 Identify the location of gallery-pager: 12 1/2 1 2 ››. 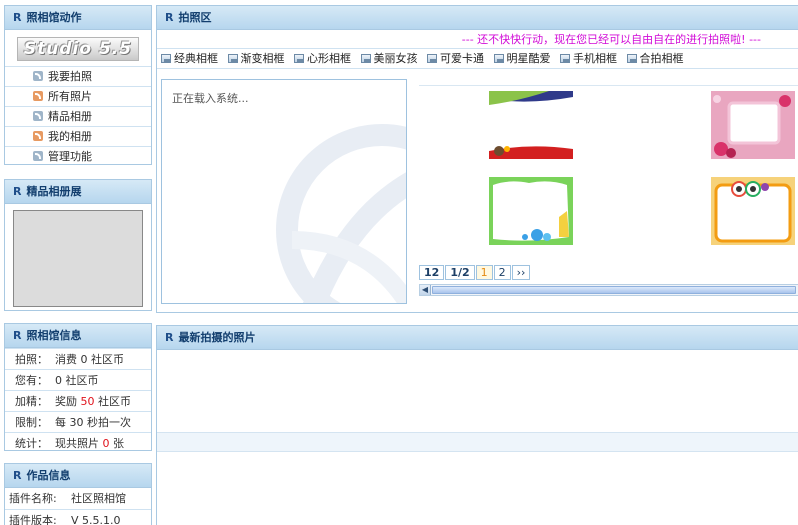
(475, 273).